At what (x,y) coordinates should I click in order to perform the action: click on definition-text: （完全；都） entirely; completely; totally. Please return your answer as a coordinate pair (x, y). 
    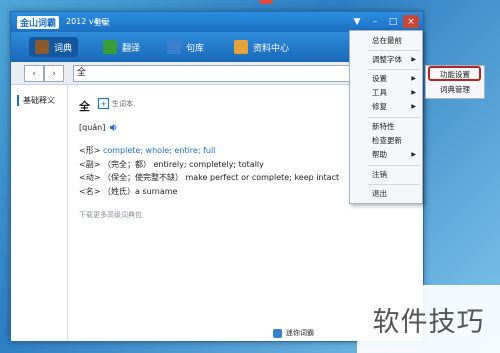
    Looking at the image, I should click on (183, 164).